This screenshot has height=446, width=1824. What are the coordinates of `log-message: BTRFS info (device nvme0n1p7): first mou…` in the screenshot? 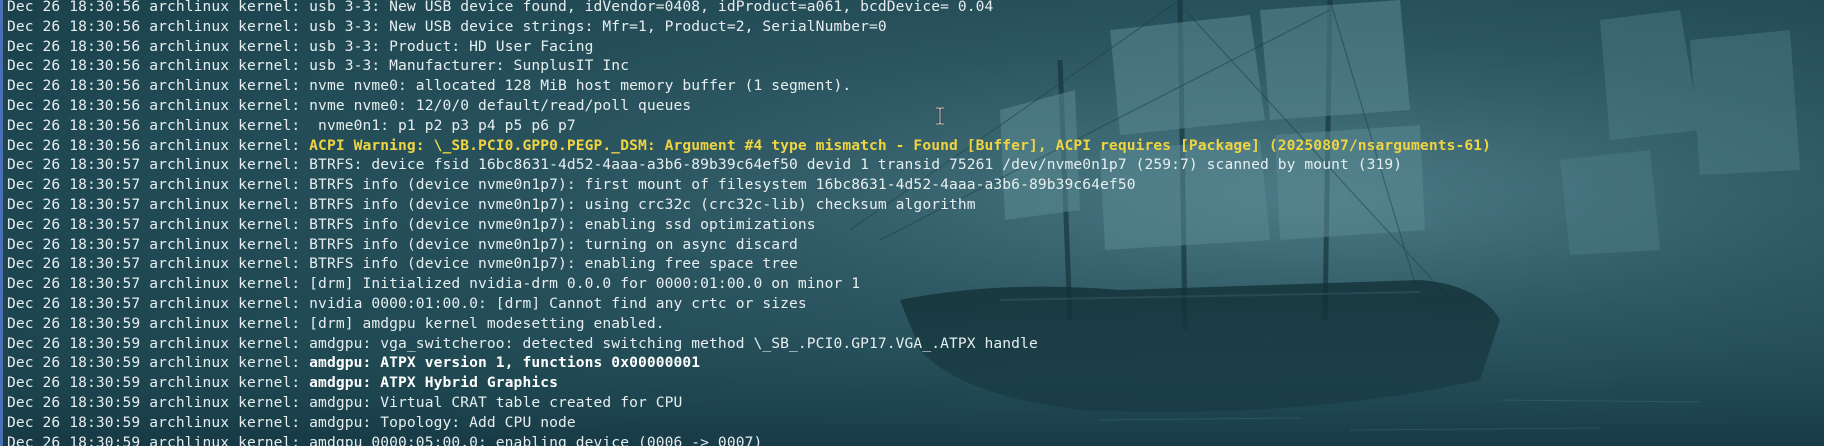 It's located at (722, 185).